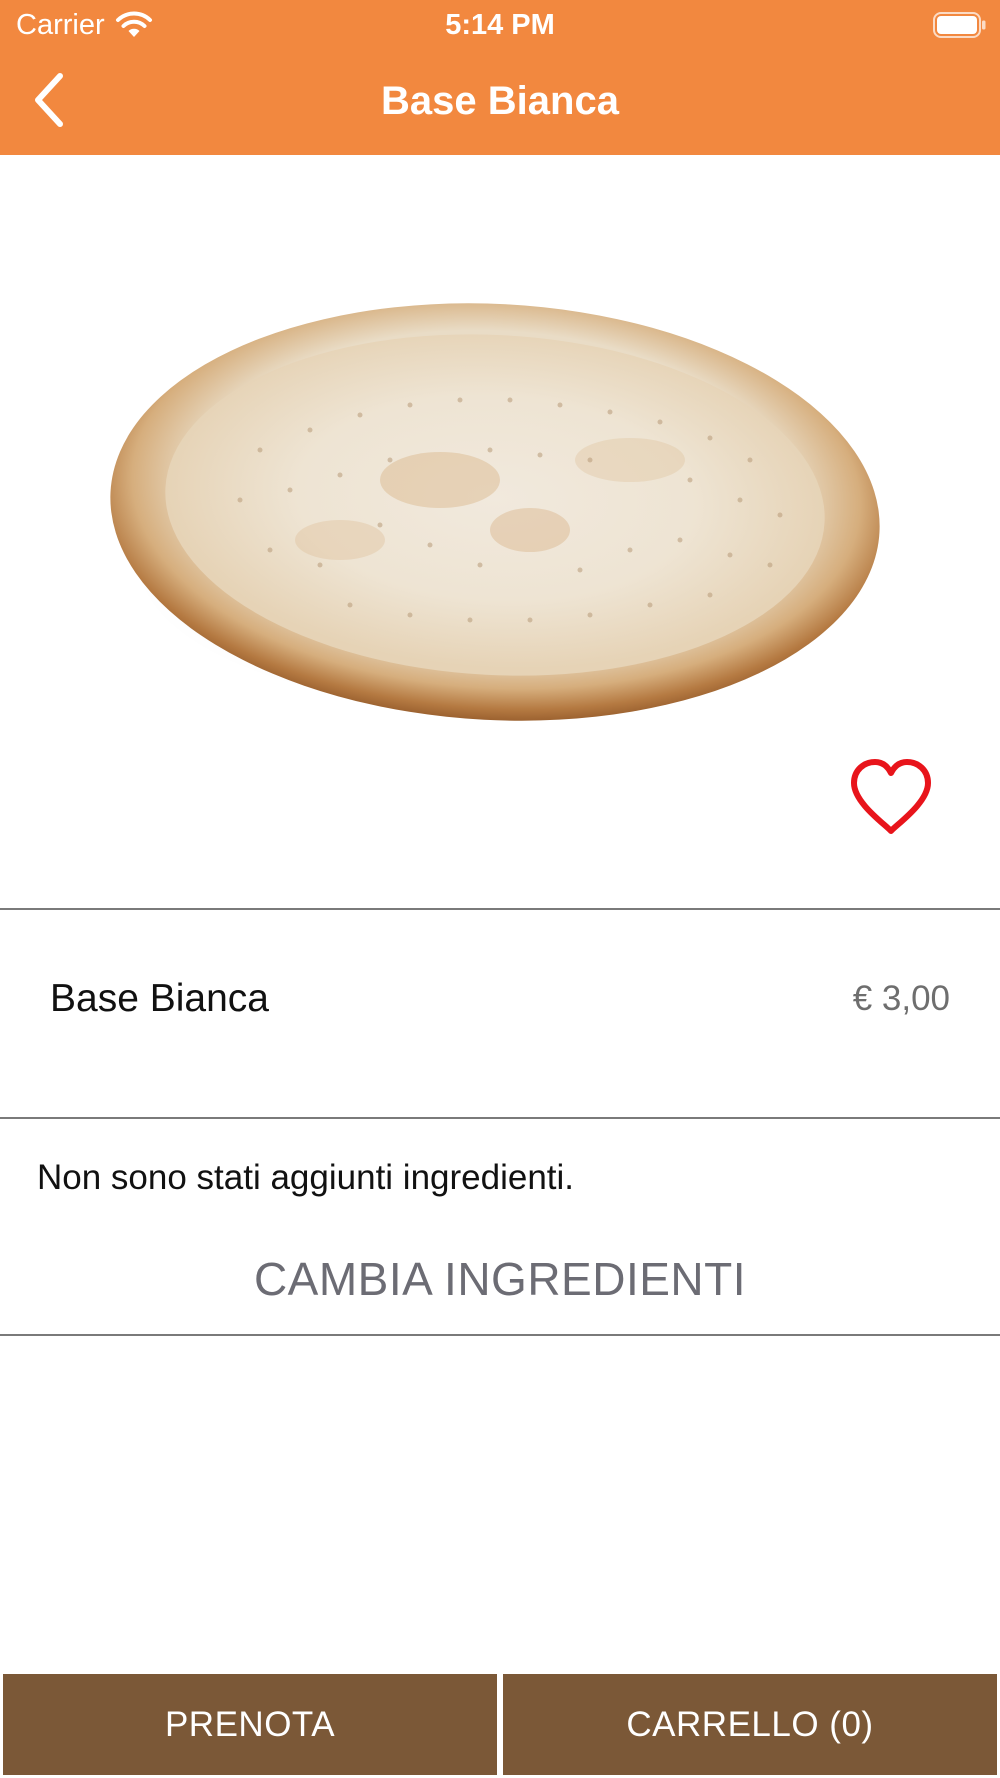 This screenshot has height=1778, width=1000. Describe the element at coordinates (500, 25) in the screenshot. I see `status-time: 5:14 PM` at that location.